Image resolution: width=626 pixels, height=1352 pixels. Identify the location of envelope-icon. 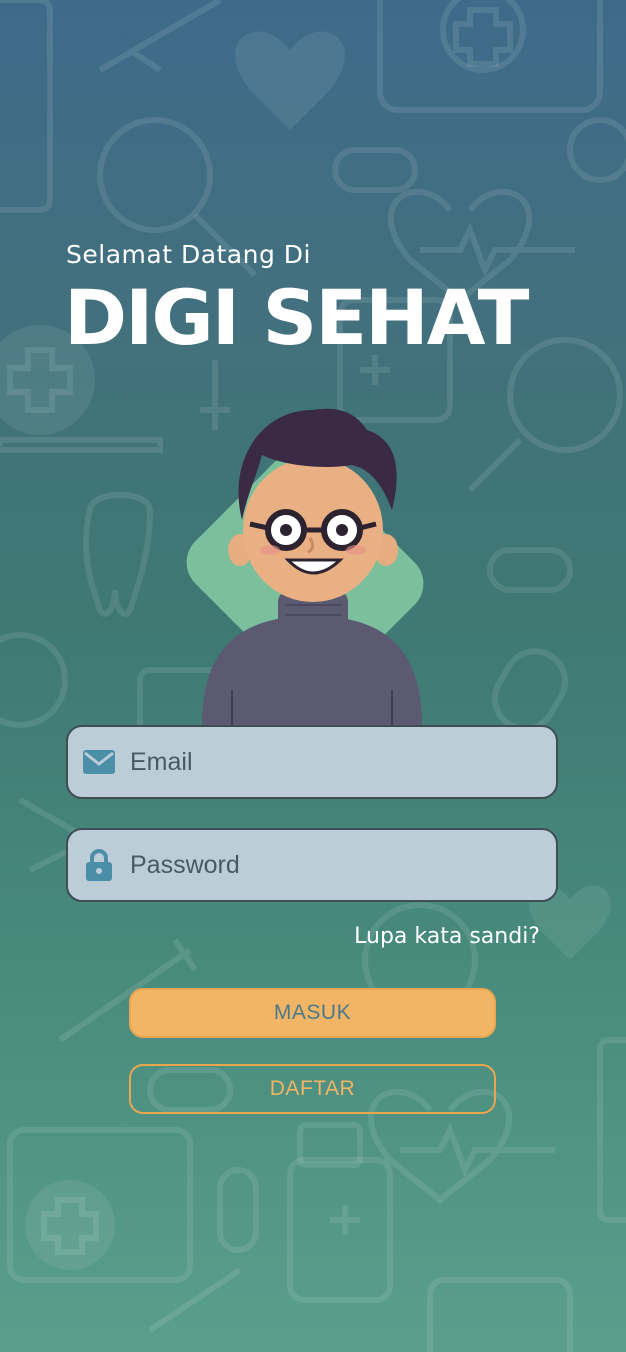
(99, 762).